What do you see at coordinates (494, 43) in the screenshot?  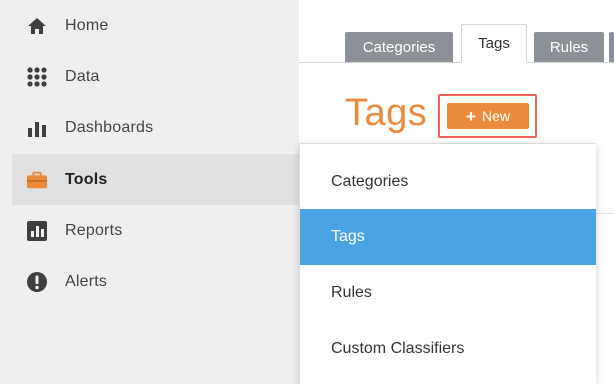 I see `tab-tags: Tags` at bounding box center [494, 43].